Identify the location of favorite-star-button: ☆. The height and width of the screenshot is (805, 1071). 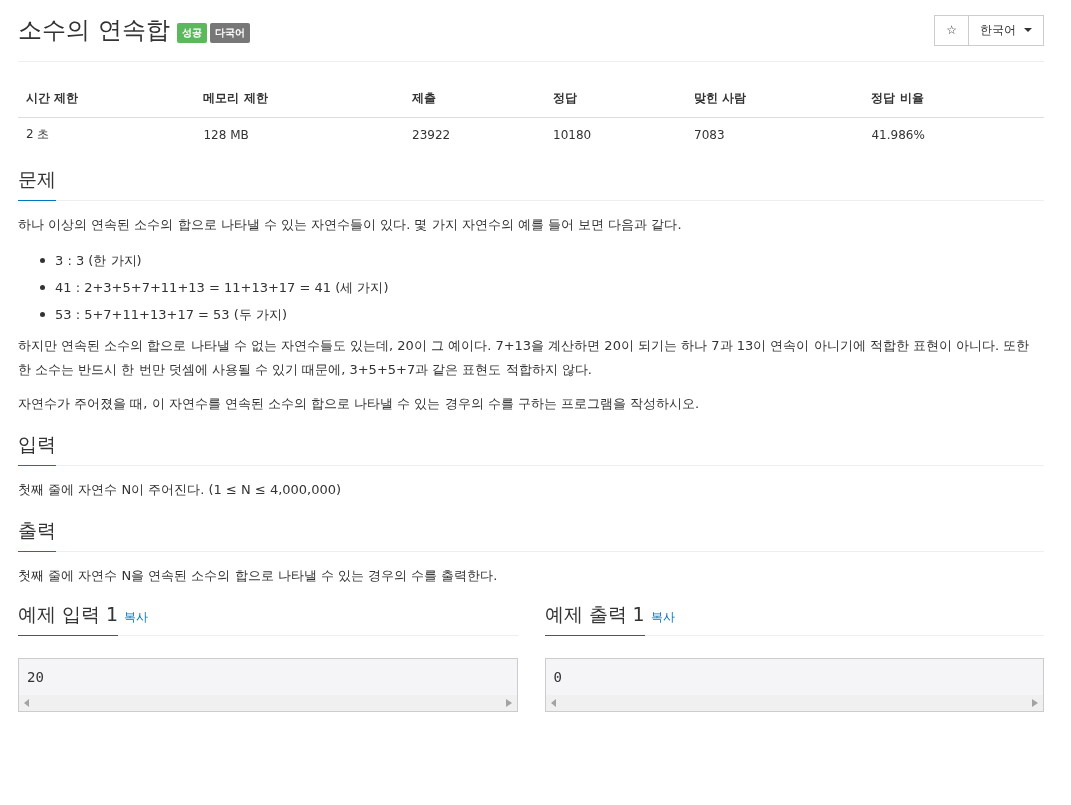
(951, 30).